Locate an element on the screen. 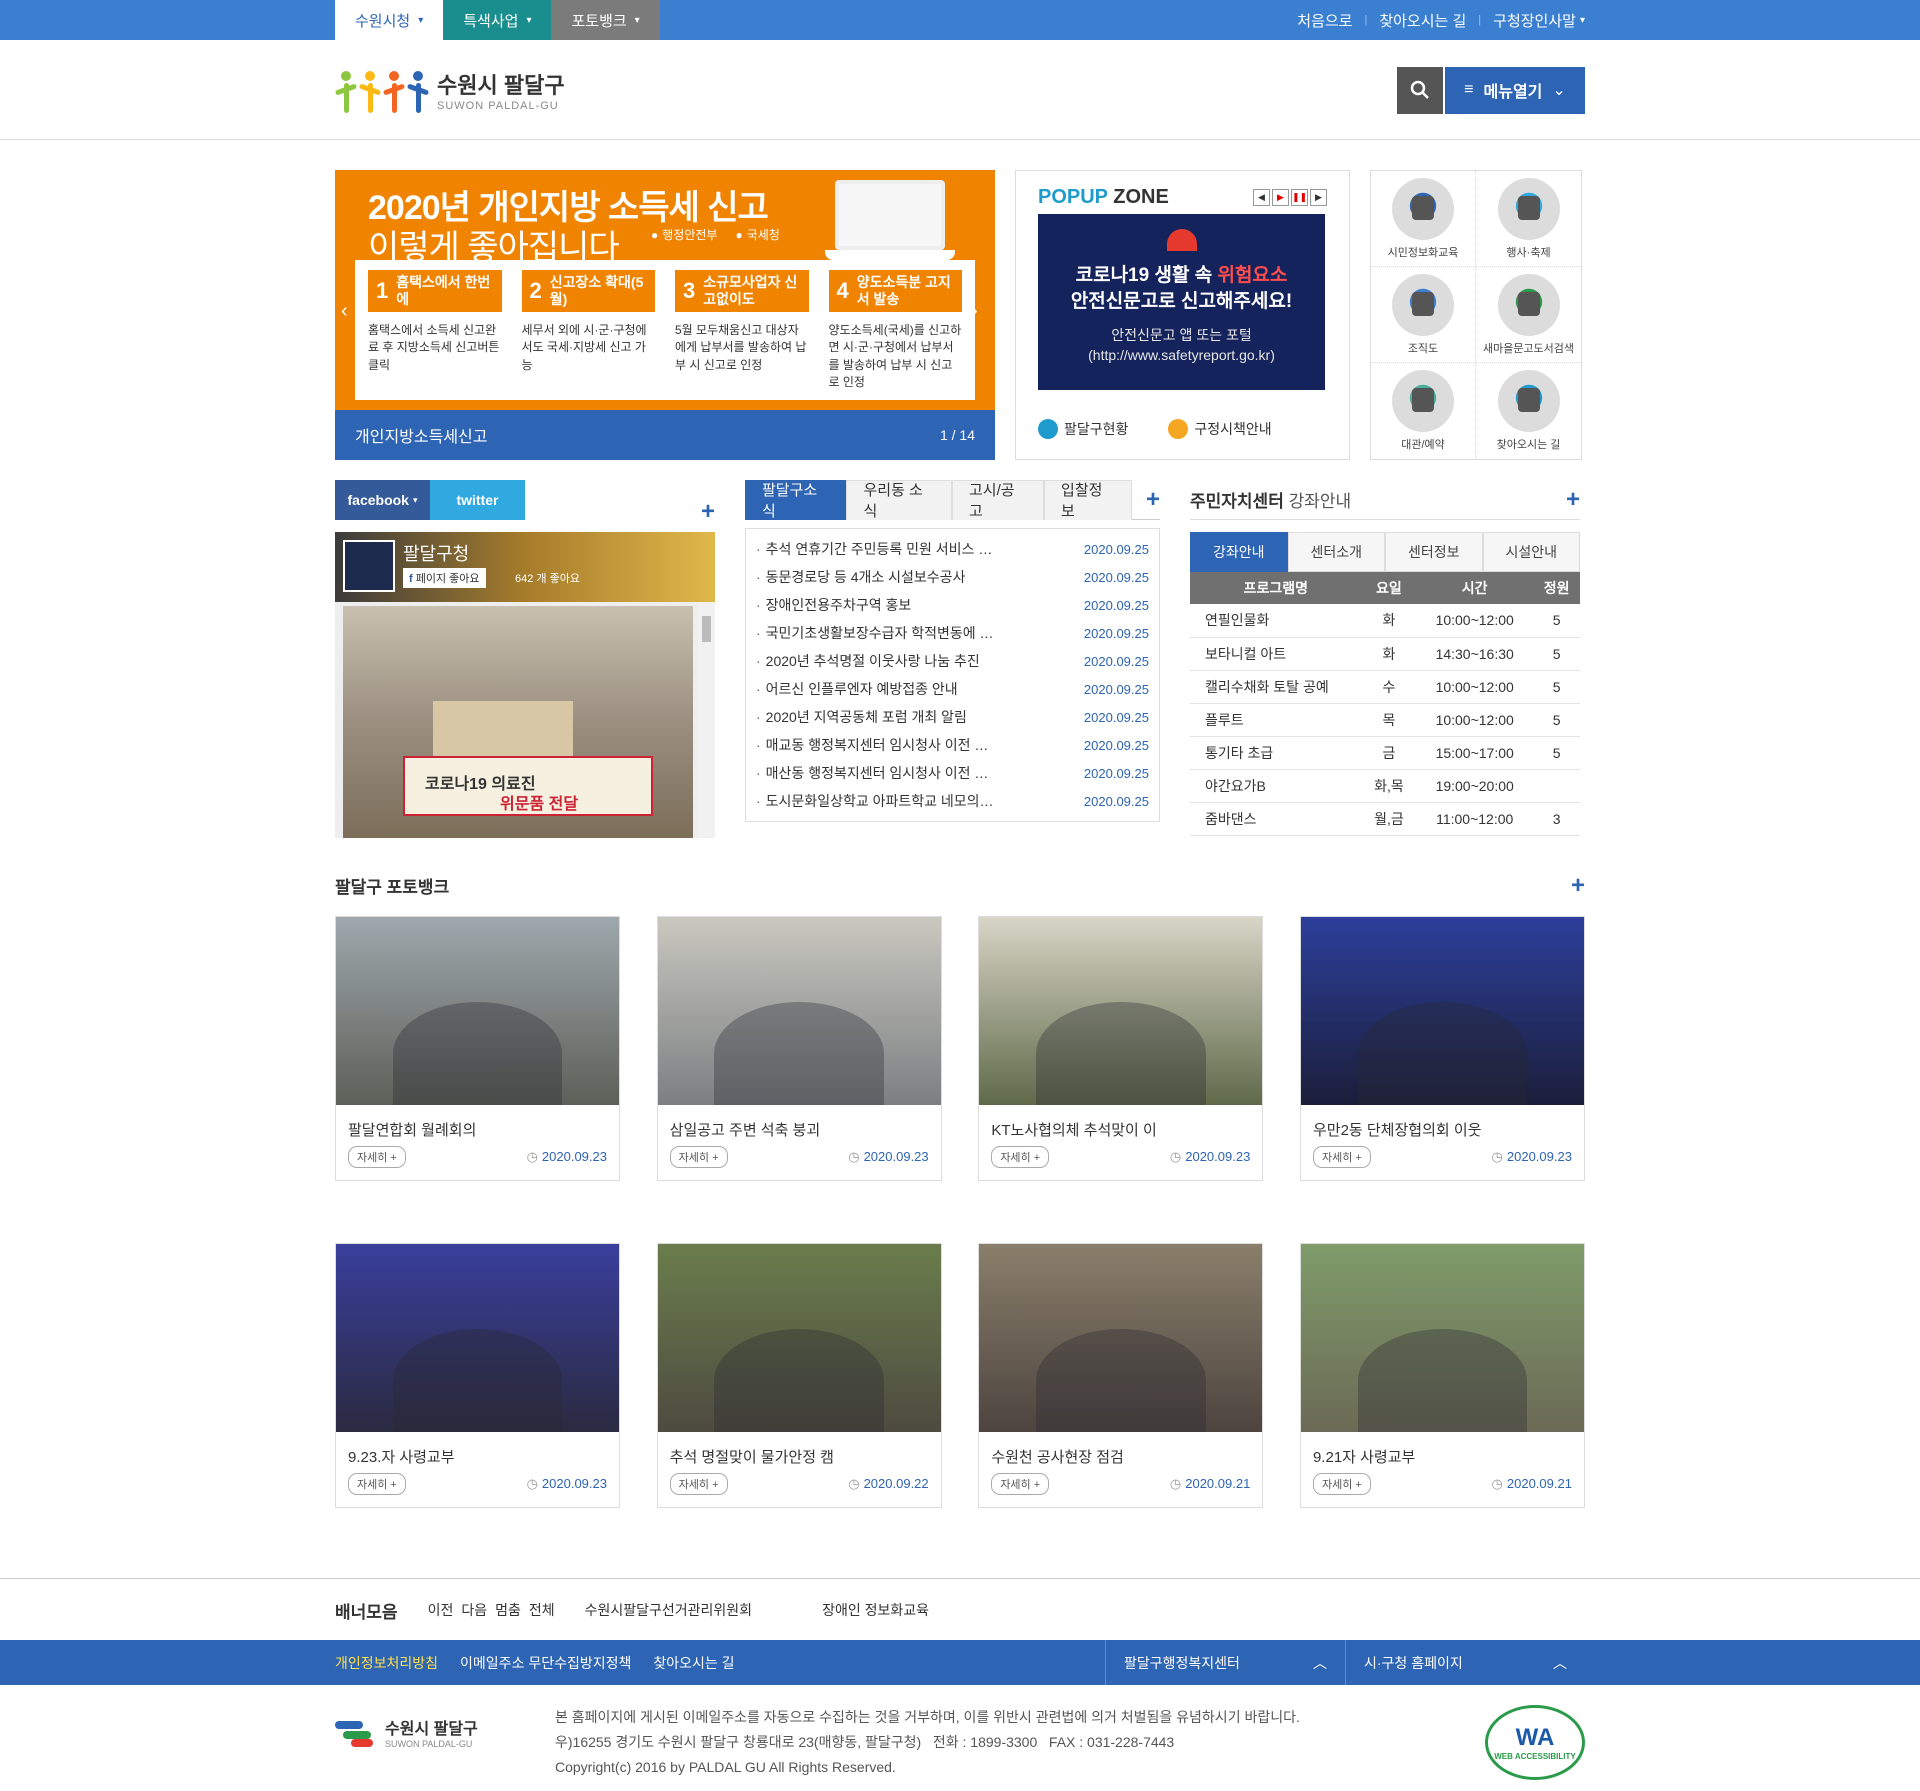  tab-suwon-city: 수원시청 ▾ is located at coordinates (389, 20).